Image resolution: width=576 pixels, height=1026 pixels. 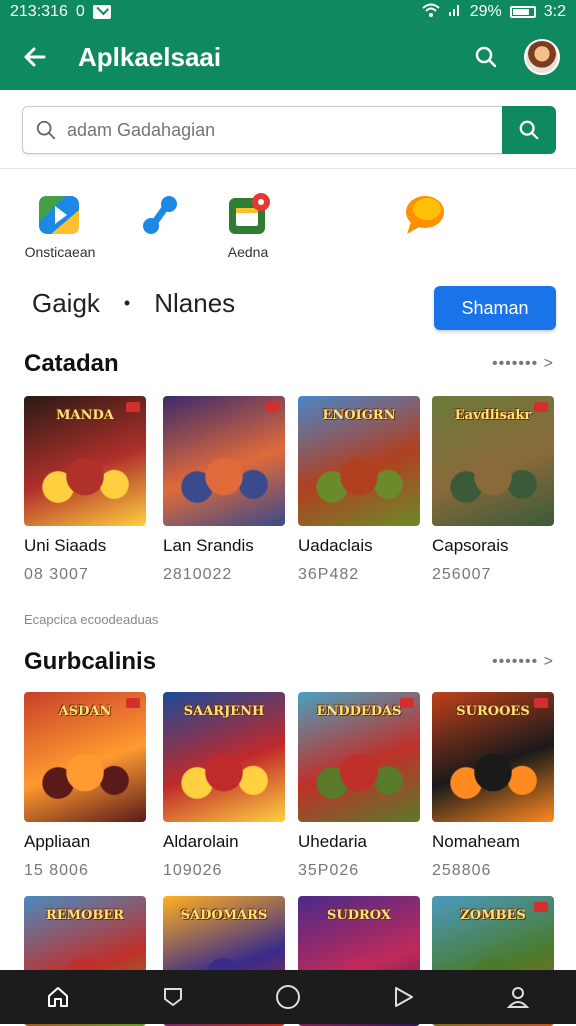 What do you see at coordinates (289, 364) in the screenshot?
I see `section-header: Catadan ••••••• >` at bounding box center [289, 364].